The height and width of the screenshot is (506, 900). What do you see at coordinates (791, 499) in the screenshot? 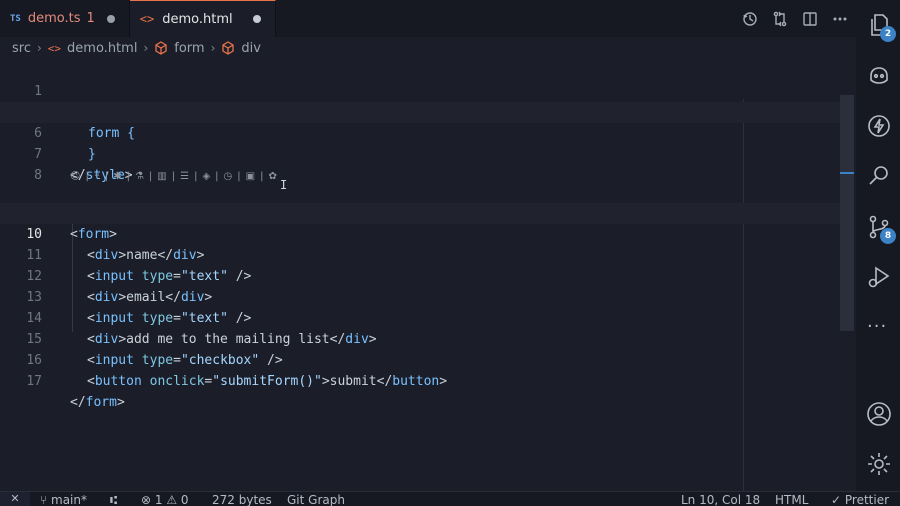
I see `language-mode: HTML` at bounding box center [791, 499].